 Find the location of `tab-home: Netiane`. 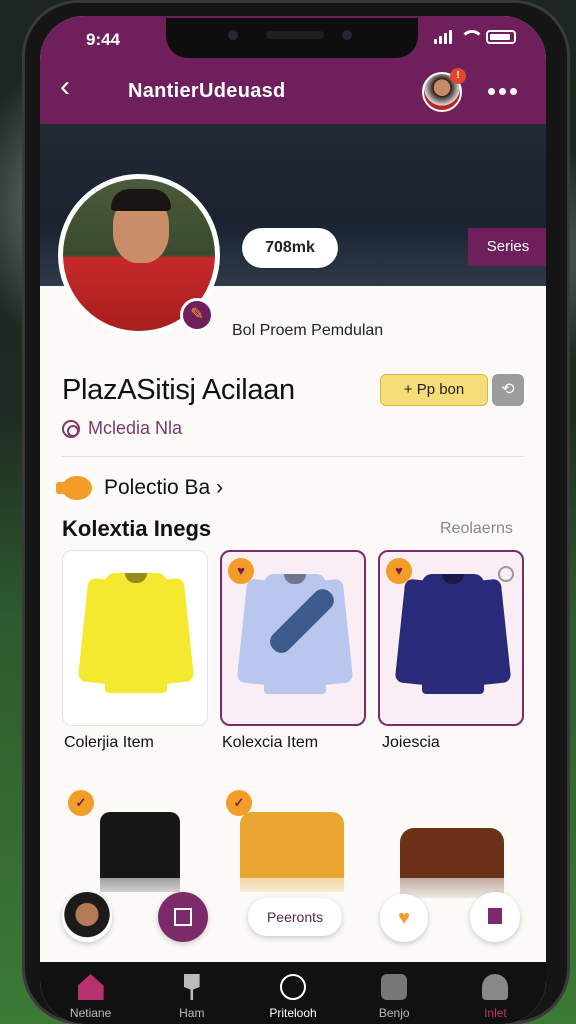

tab-home: Netiane is located at coordinates (90, 993).